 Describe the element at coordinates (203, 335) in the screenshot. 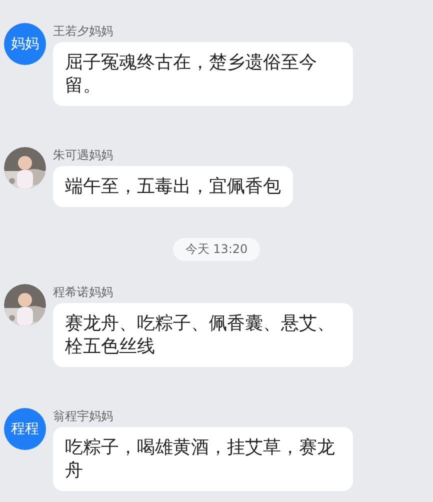

I see `message-bubble: 赛龙舟、吃粽子、佩香囊、悬艾、栓五色丝线` at that location.